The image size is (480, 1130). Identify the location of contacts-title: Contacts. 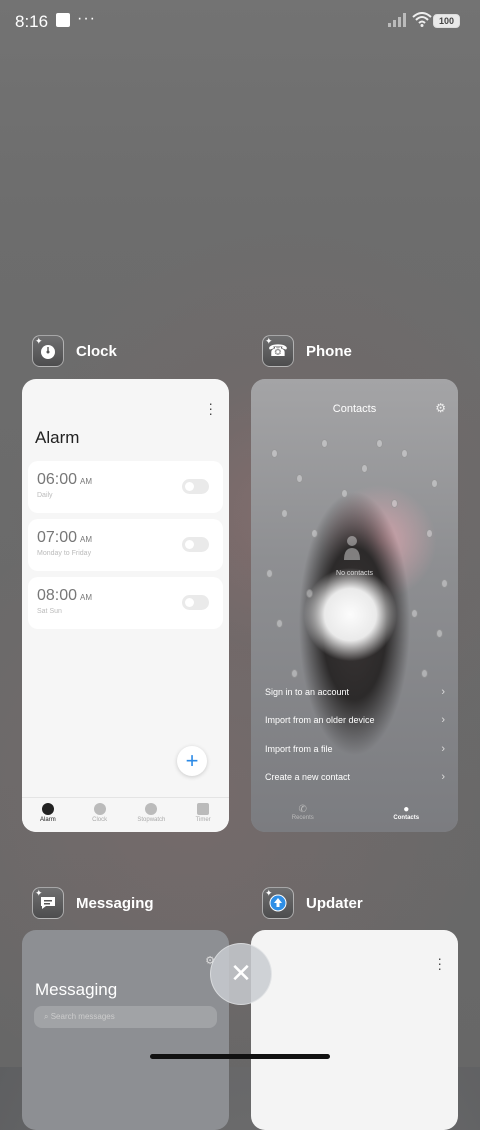
(354, 409).